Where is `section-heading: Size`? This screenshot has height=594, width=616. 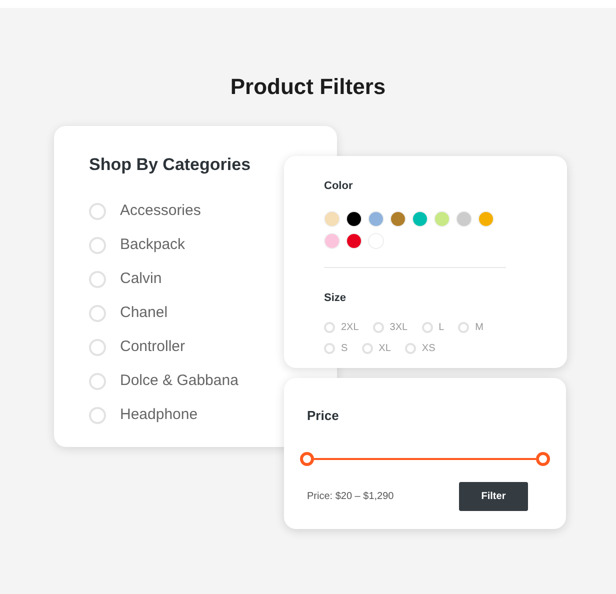
section-heading: Size is located at coordinates (336, 298).